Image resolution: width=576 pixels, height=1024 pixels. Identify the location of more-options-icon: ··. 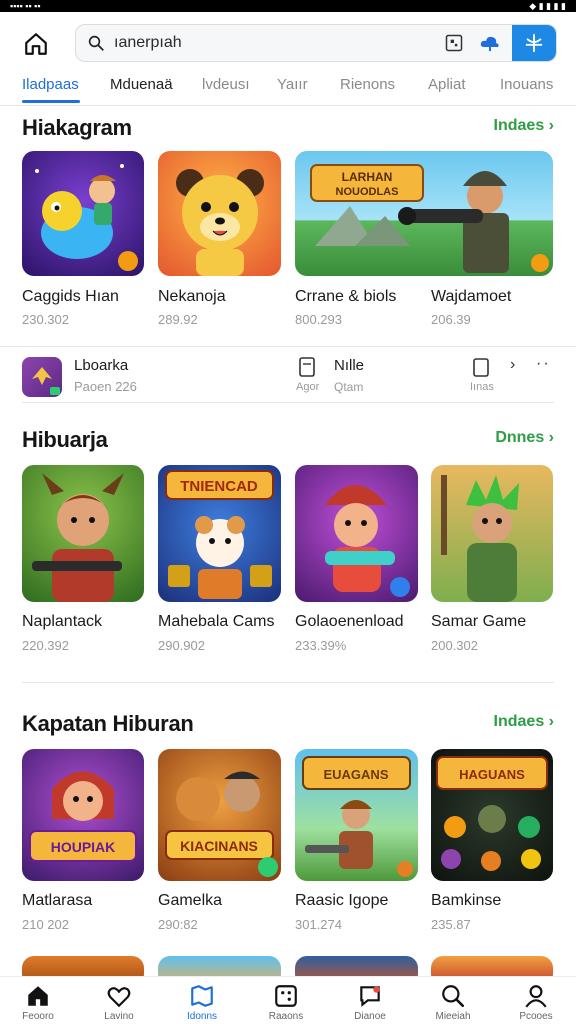
(543, 364).